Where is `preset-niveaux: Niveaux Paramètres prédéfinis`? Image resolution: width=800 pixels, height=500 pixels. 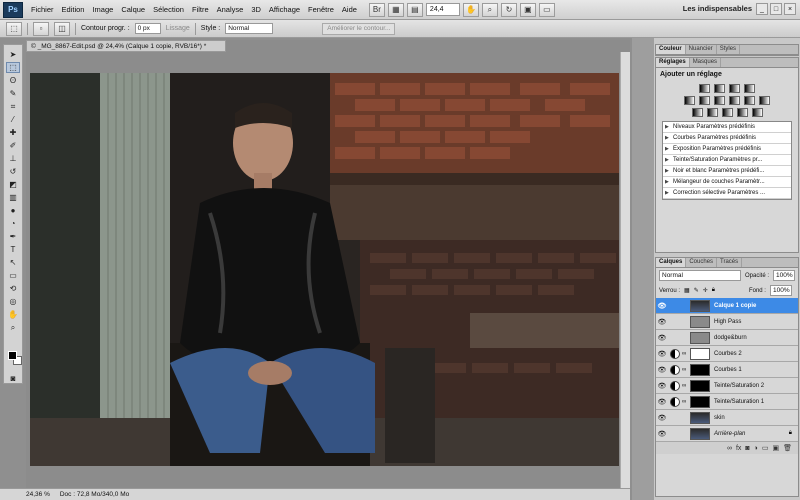
preset-niveaux: Niveaux Paramètres prédéfinis is located at coordinates (727, 127).